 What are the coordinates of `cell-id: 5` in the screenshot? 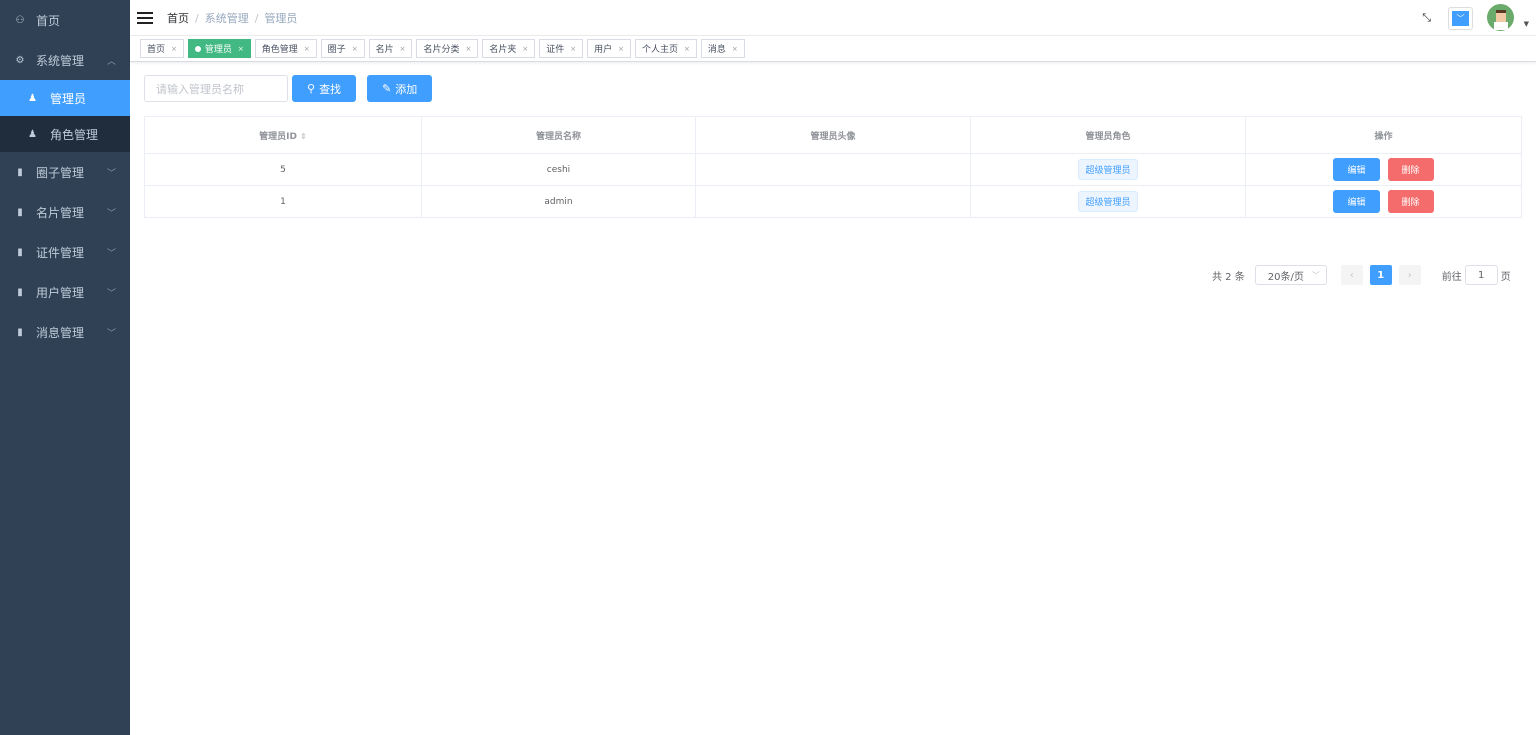 It's located at (283, 169).